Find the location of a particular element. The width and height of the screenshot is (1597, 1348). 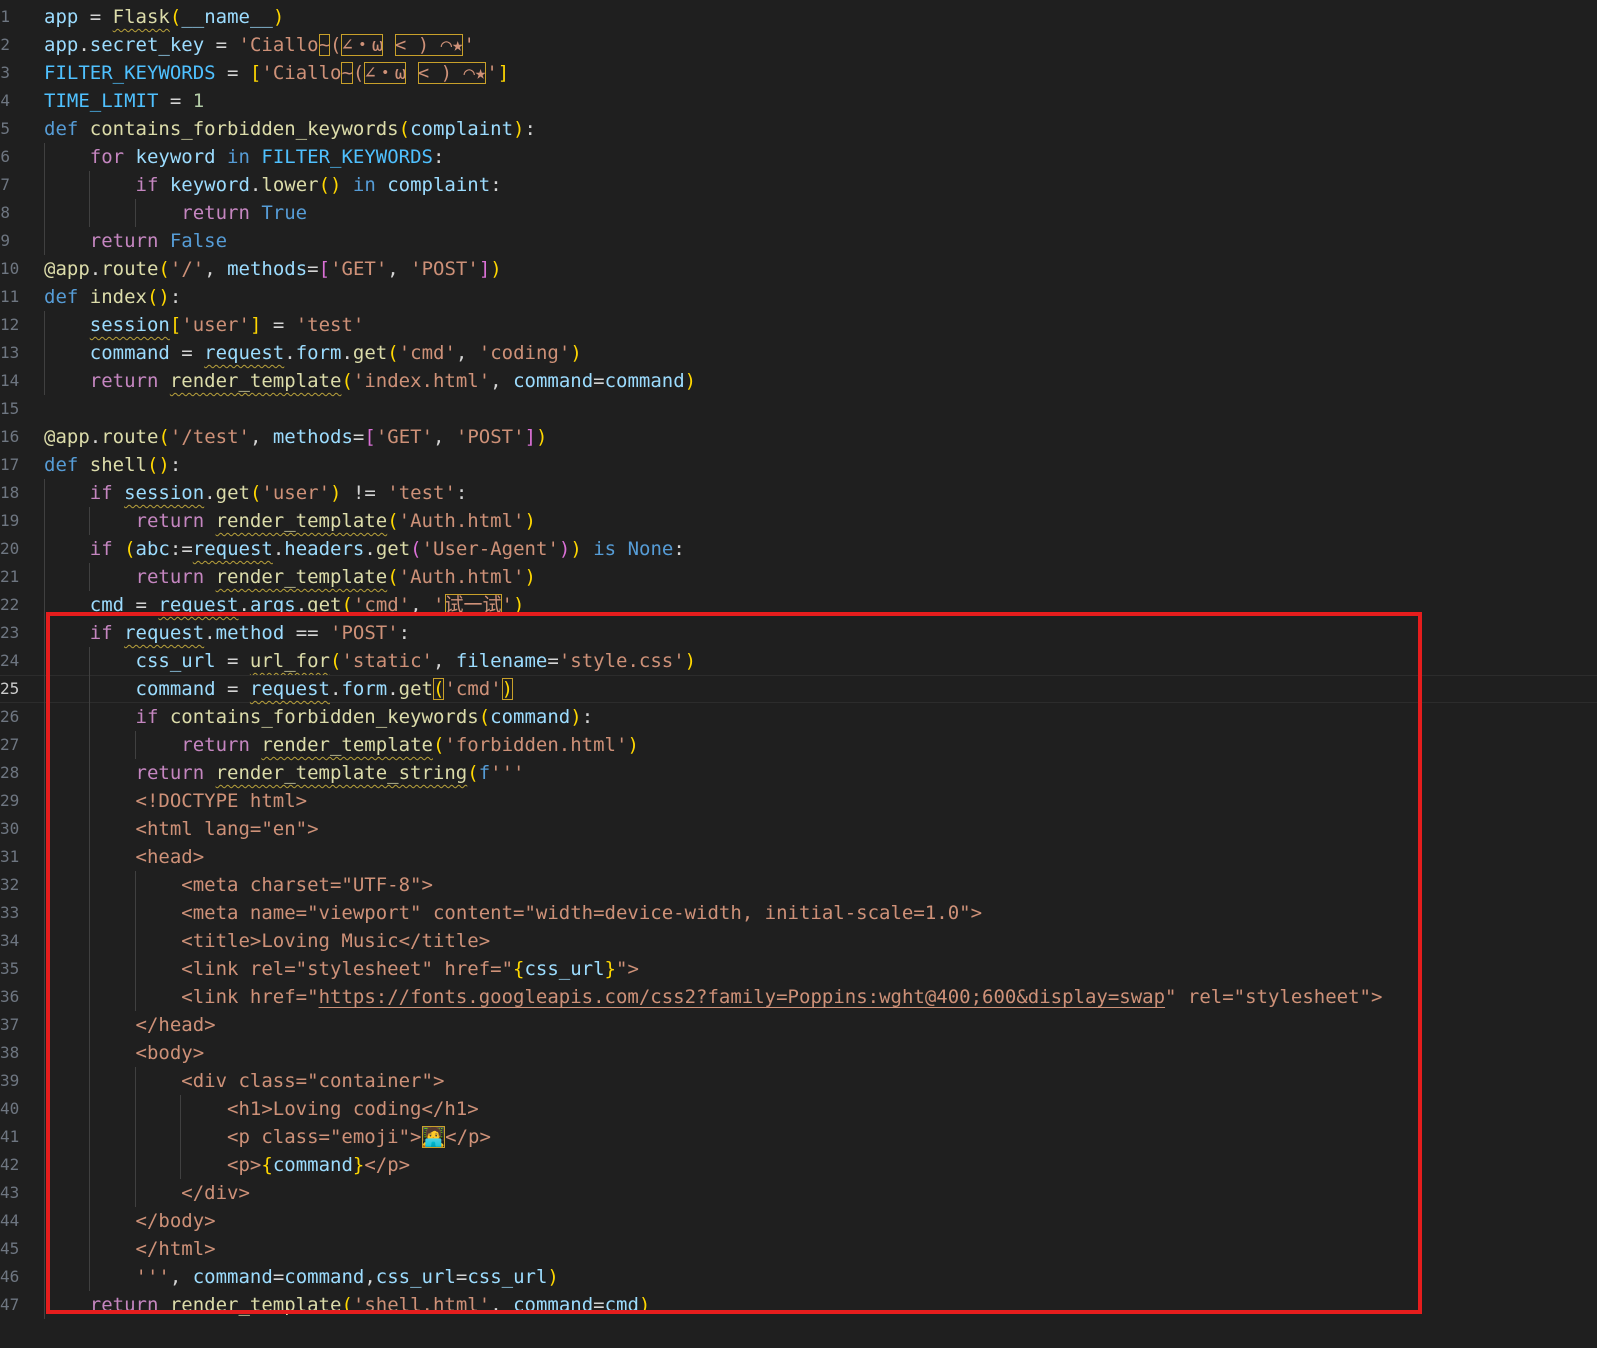

code-line: 17 def shell(): is located at coordinates (798, 465).